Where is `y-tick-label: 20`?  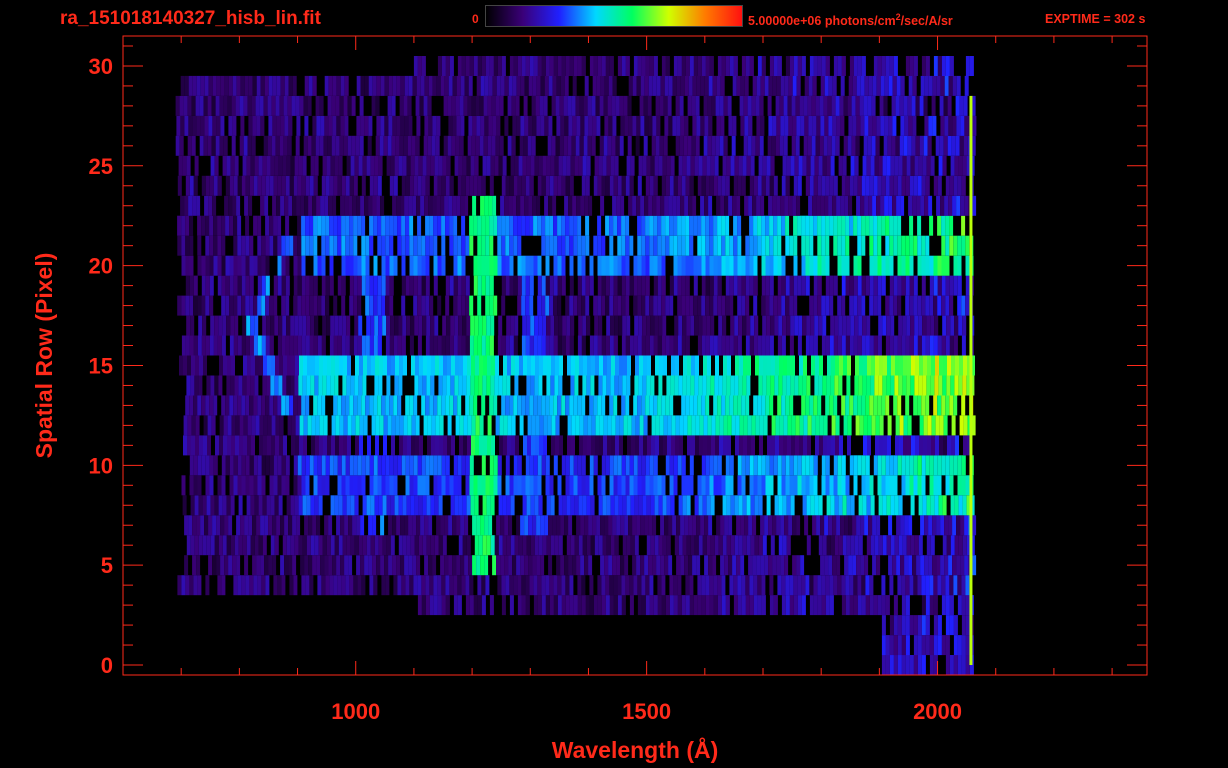
y-tick-label: 20 is located at coordinates (101, 266).